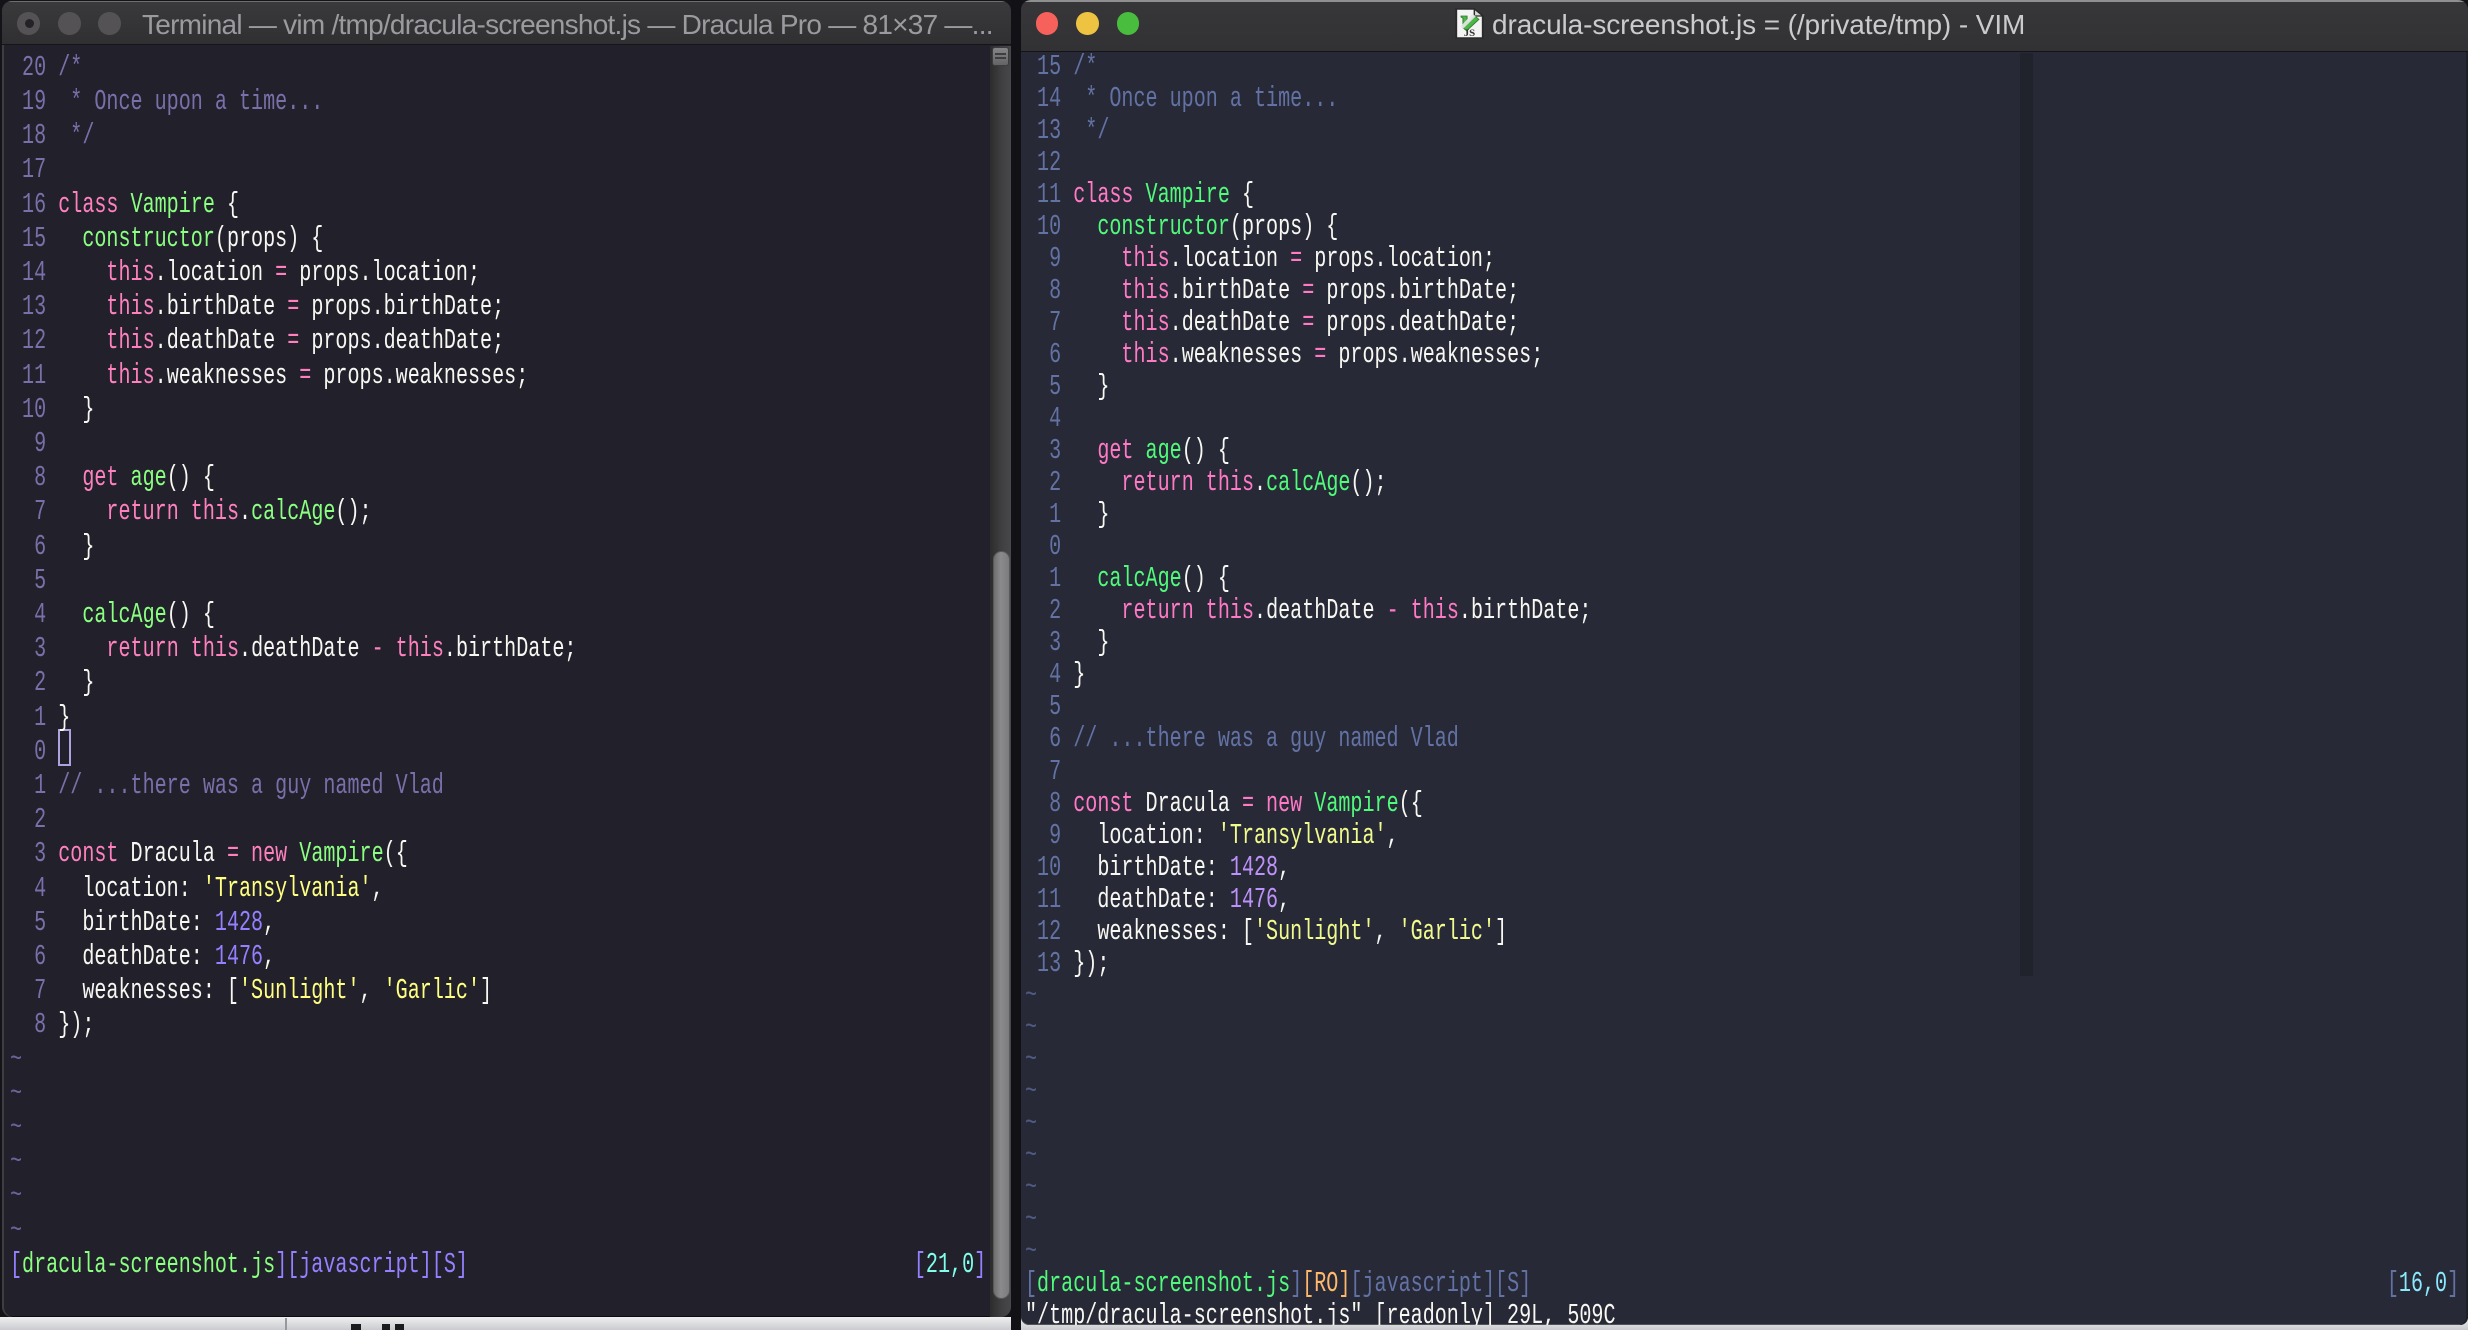 The width and height of the screenshot is (2468, 1330). What do you see at coordinates (1470, 34) in the screenshot?
I see `svg-text: JS` at bounding box center [1470, 34].